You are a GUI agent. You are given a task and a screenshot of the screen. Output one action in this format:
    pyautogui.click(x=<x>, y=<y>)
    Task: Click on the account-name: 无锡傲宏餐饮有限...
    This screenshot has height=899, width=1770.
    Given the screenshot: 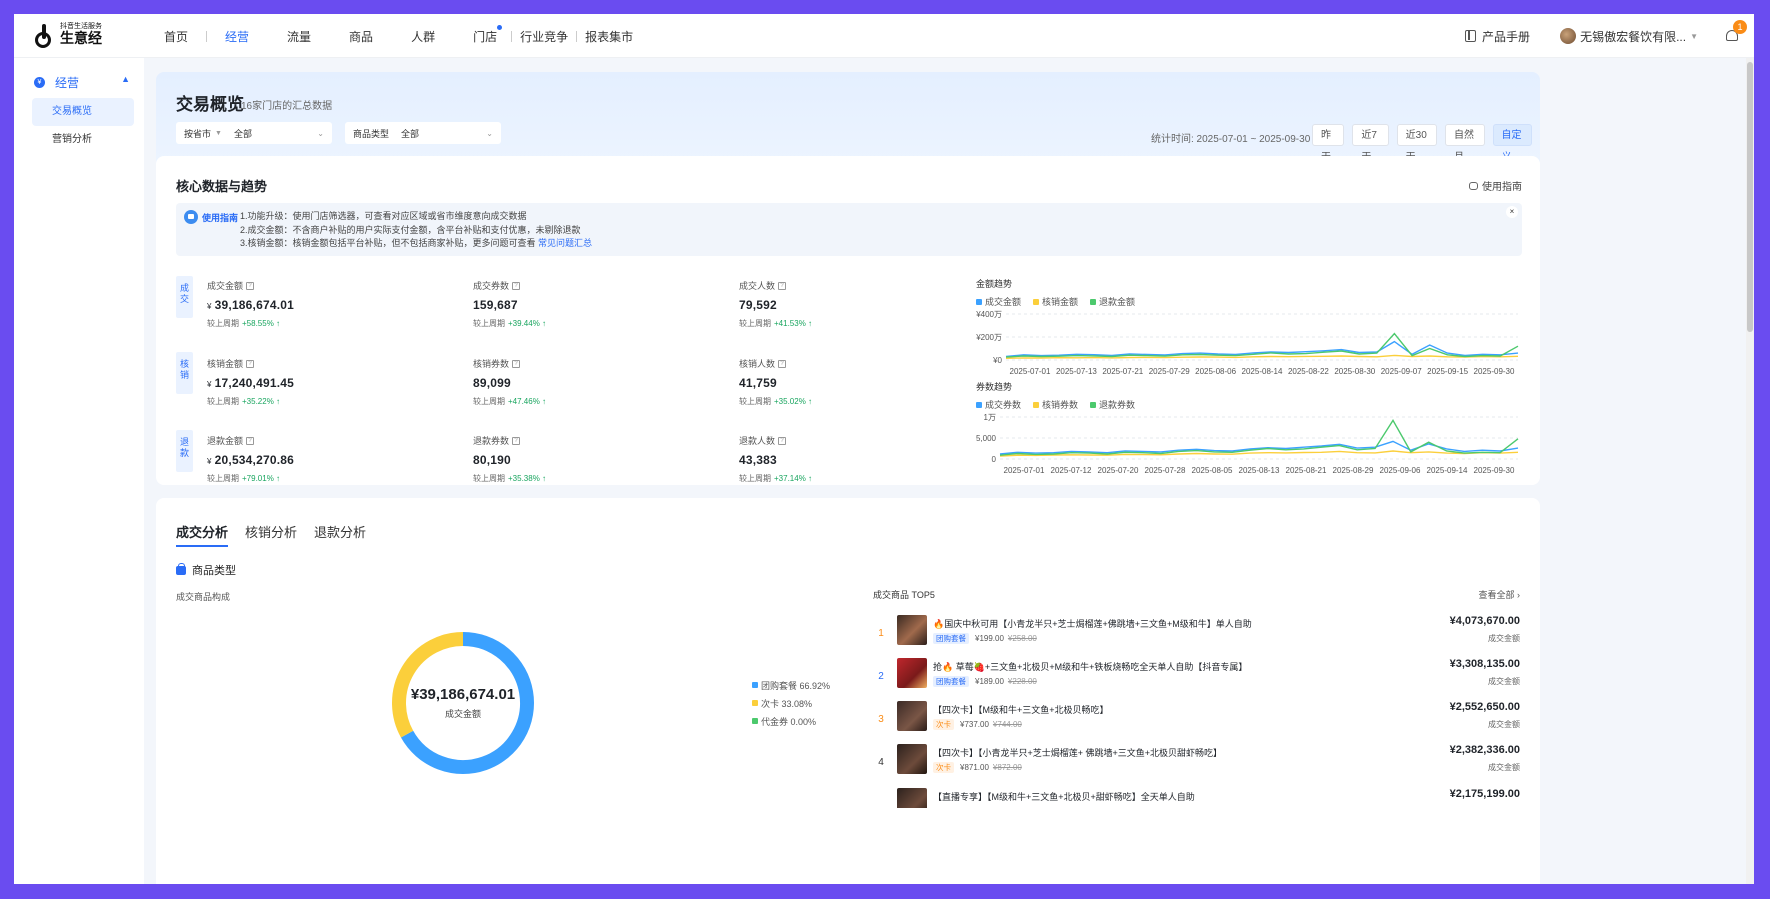 What is the action you would take?
    pyautogui.click(x=1633, y=36)
    